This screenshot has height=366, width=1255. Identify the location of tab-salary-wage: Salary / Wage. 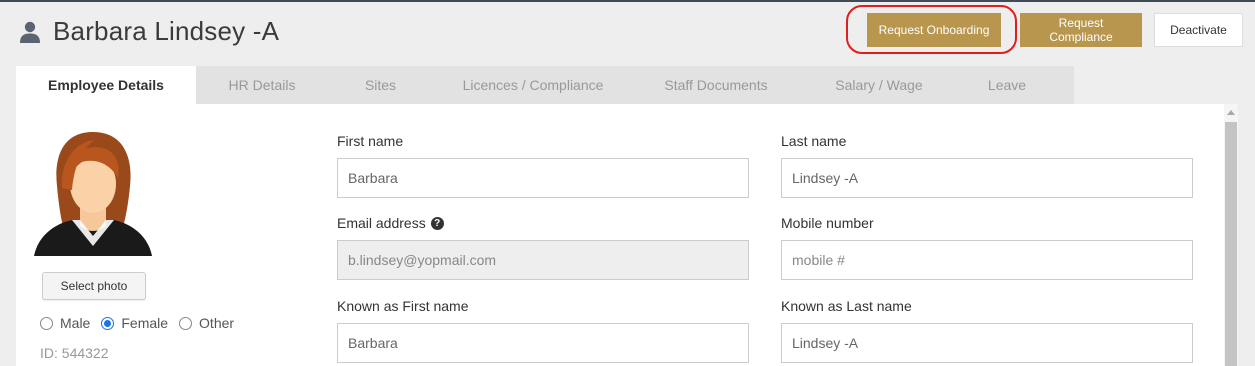
(879, 85).